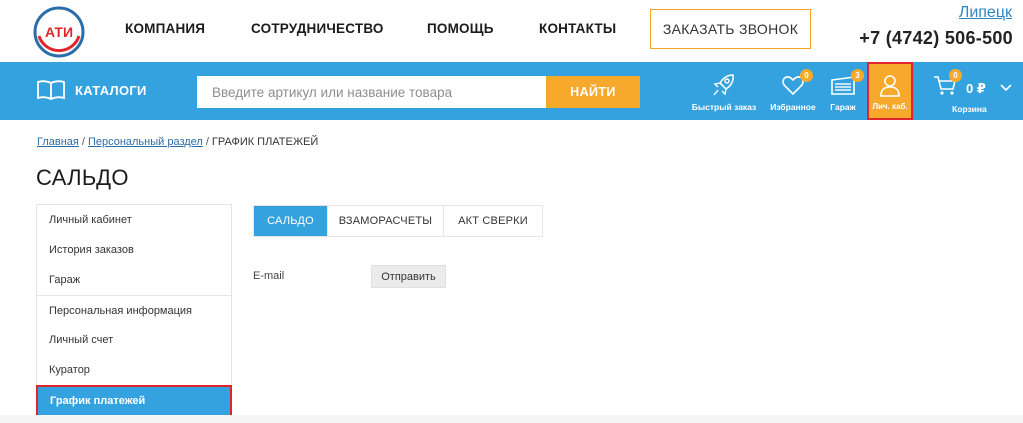 The image size is (1023, 423). What do you see at coordinates (134, 220) in the screenshot?
I see `sidebar-item-account: Личный кабинет` at bounding box center [134, 220].